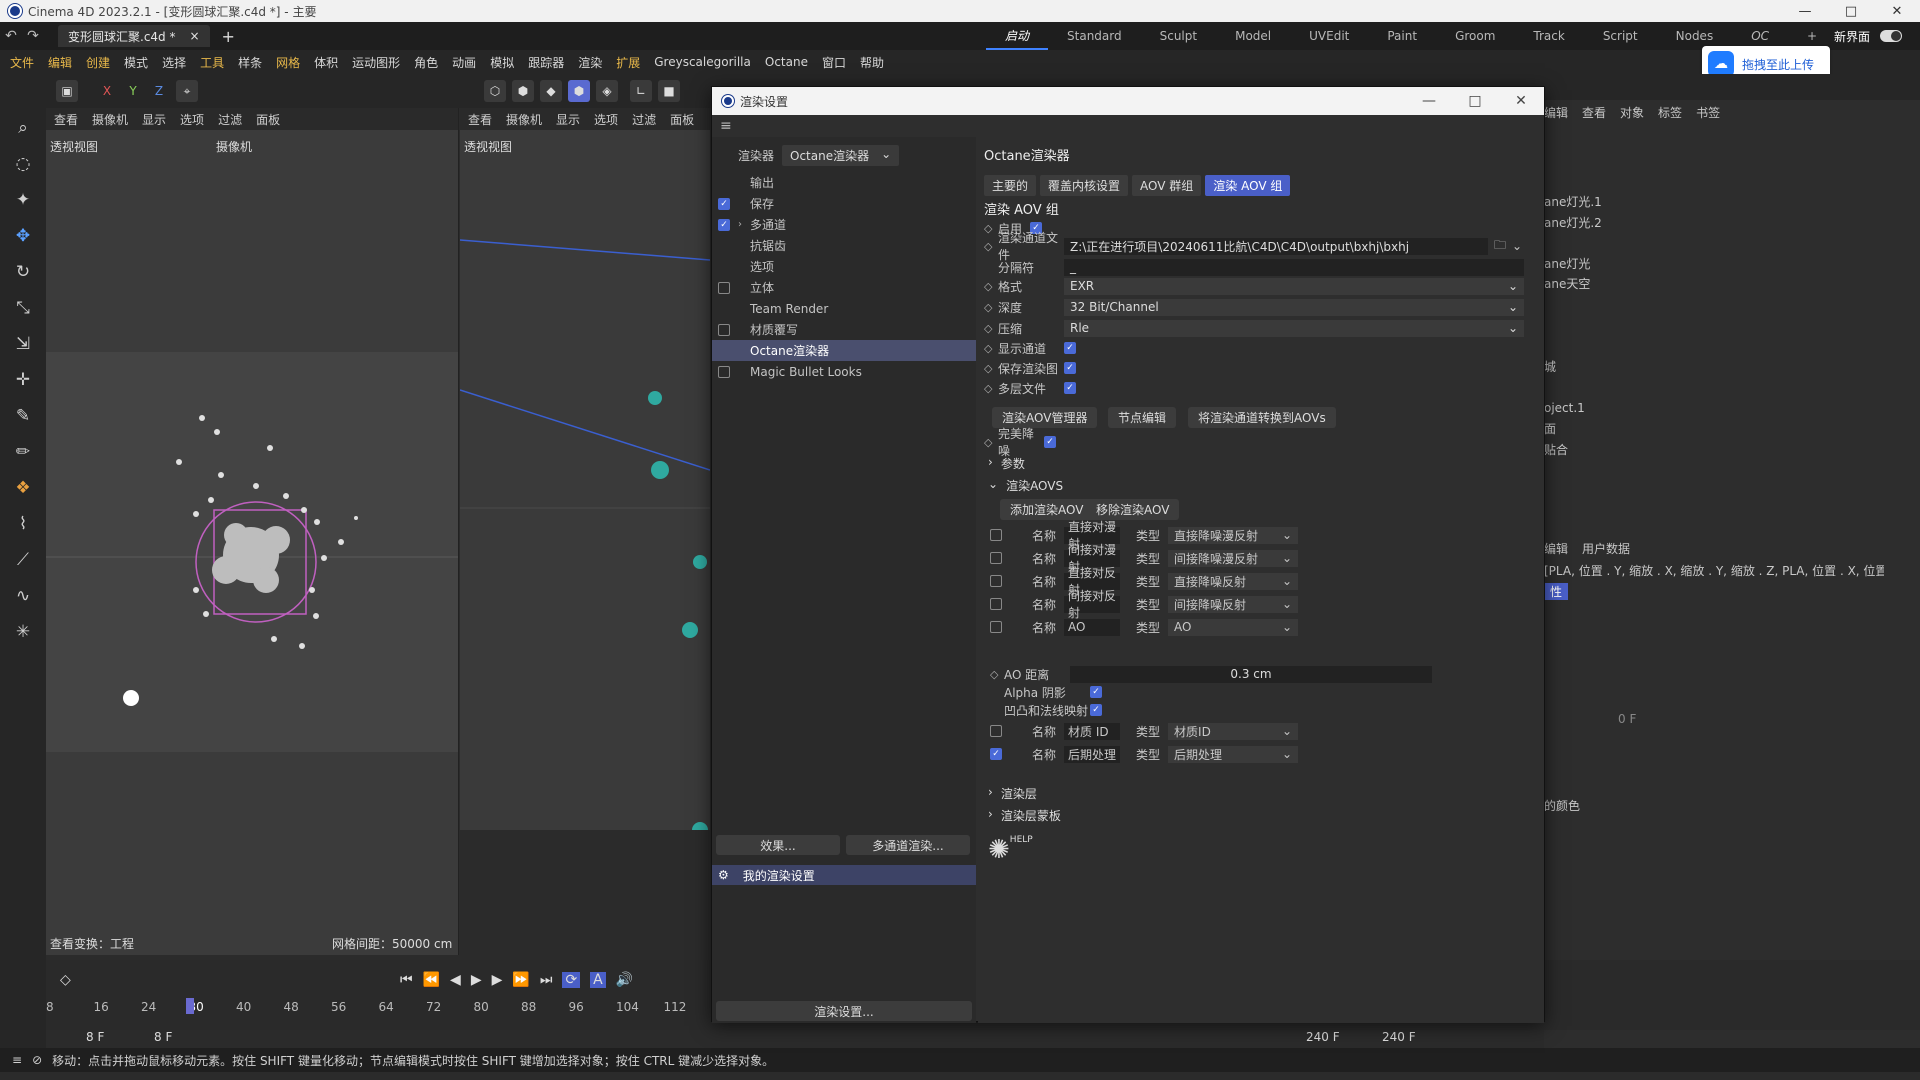  I want to click on document-tab: 变形圆球汇聚.c4d * ×, so click(134, 36).